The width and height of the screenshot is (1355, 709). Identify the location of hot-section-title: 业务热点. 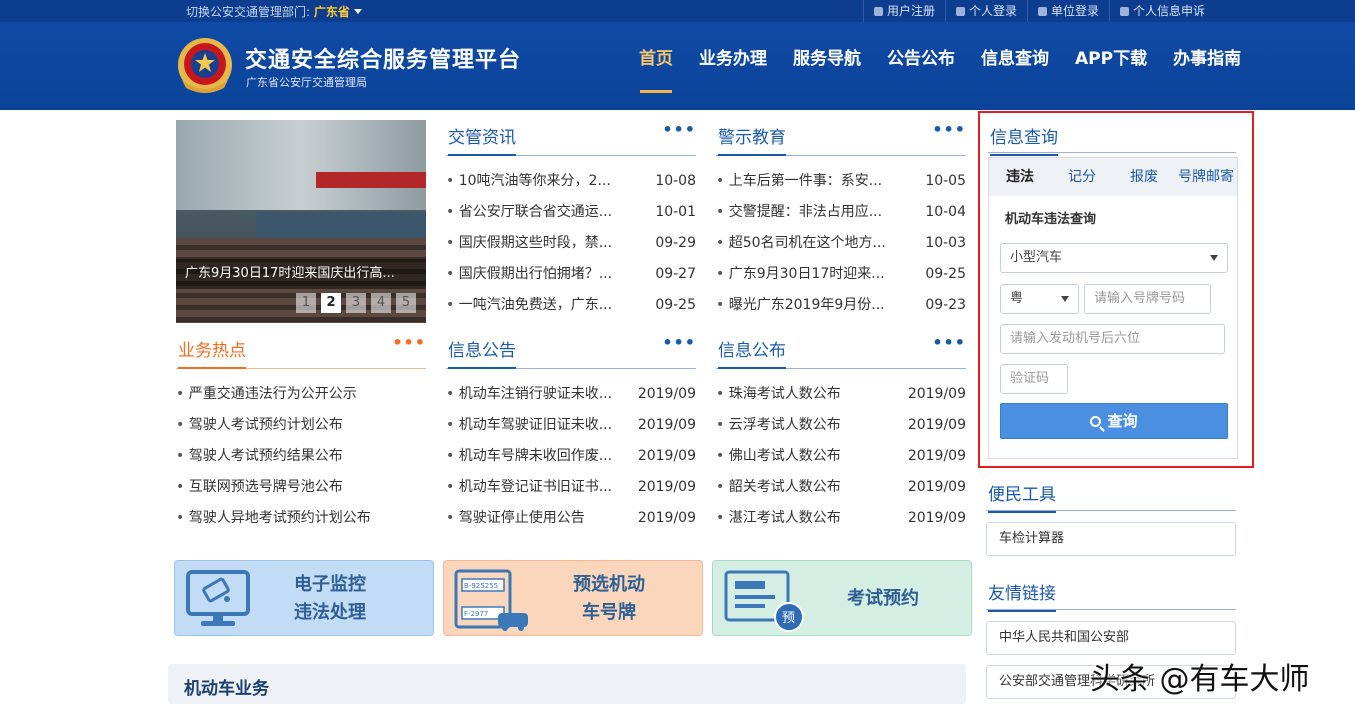
(212, 352).